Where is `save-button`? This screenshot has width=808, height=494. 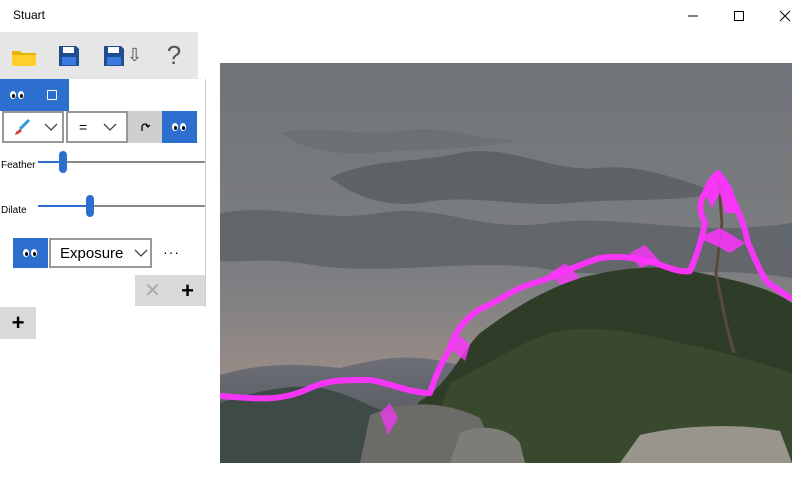
save-button is located at coordinates (69, 55).